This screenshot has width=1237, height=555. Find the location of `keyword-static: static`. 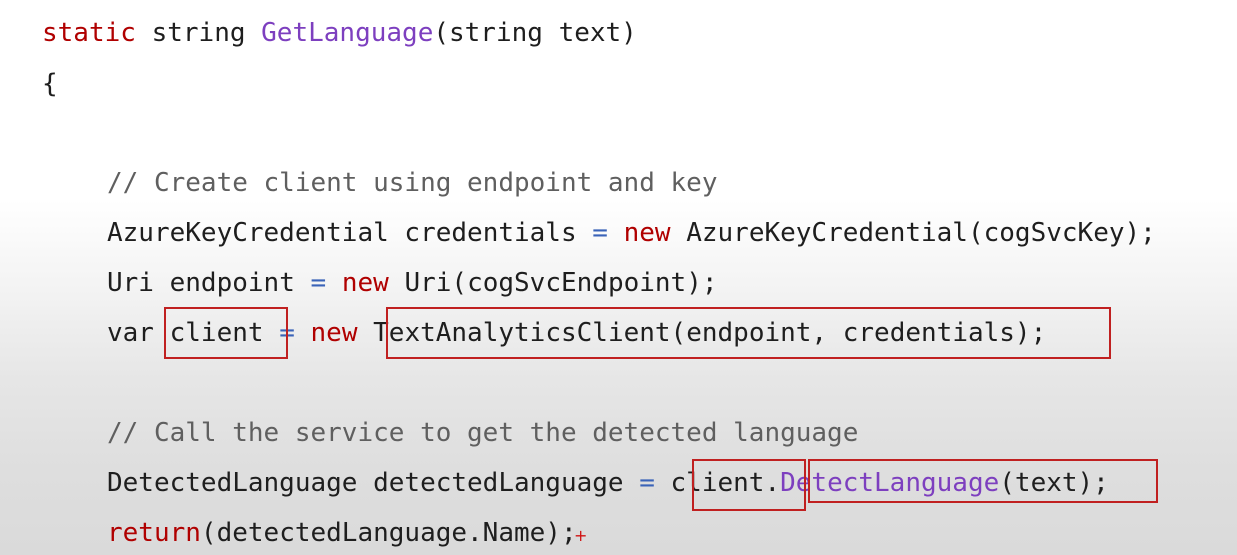

keyword-static: static is located at coordinates (89, 33).